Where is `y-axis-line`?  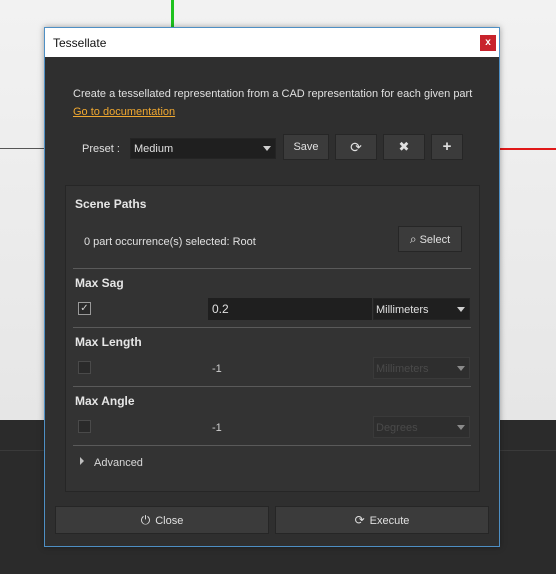
y-axis-line is located at coordinates (172, 14).